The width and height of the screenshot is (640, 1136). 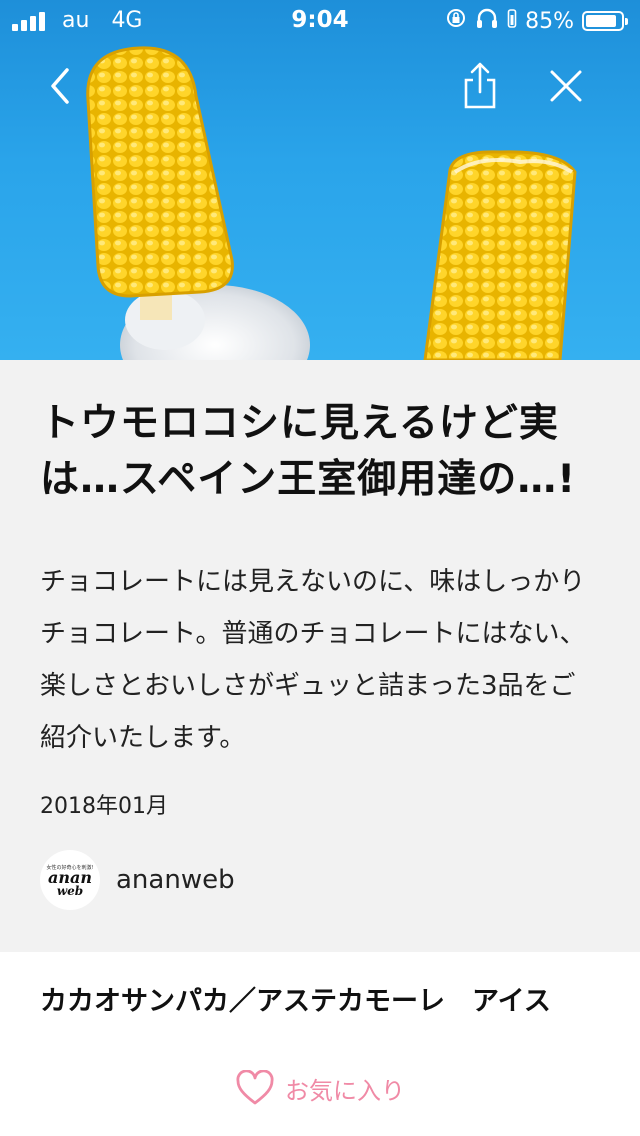 What do you see at coordinates (175, 880) in the screenshot?
I see `author-name: ananweb` at bounding box center [175, 880].